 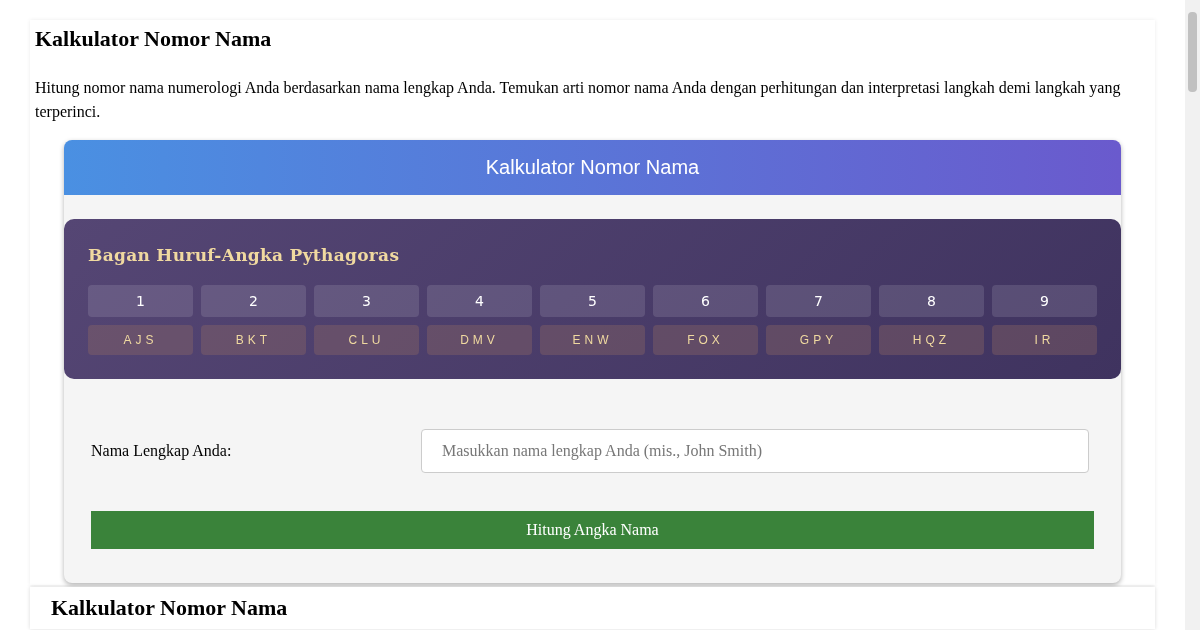 What do you see at coordinates (162, 451) in the screenshot?
I see `name-label: Nama Lengkap Anda:` at bounding box center [162, 451].